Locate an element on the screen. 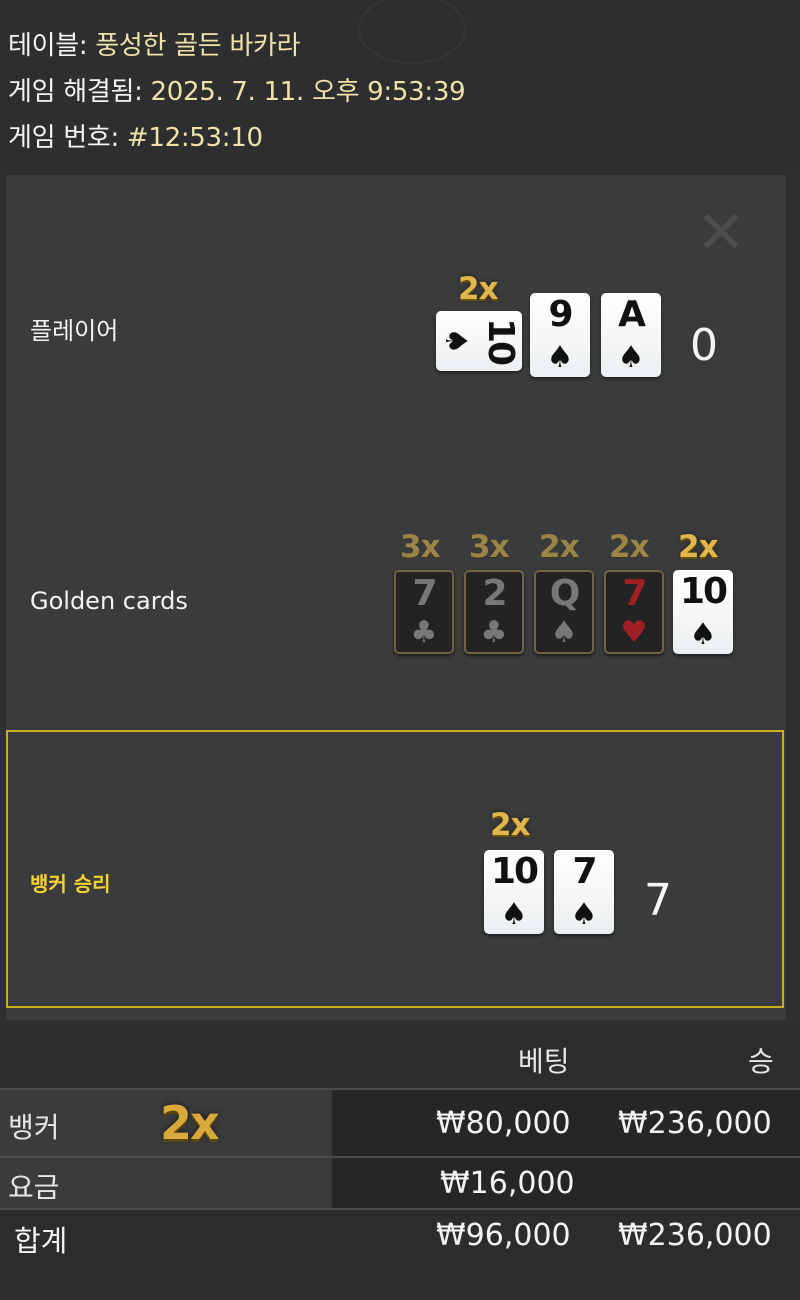 The image size is (800, 1300). player-card-2: 9 ♠ is located at coordinates (560, 335).